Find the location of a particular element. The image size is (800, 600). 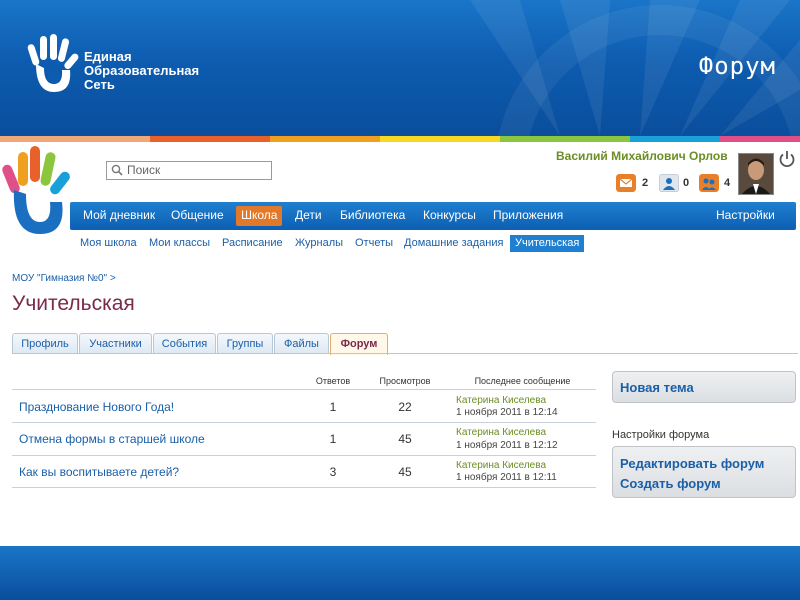

brand-line: Образовательная is located at coordinates (142, 70).